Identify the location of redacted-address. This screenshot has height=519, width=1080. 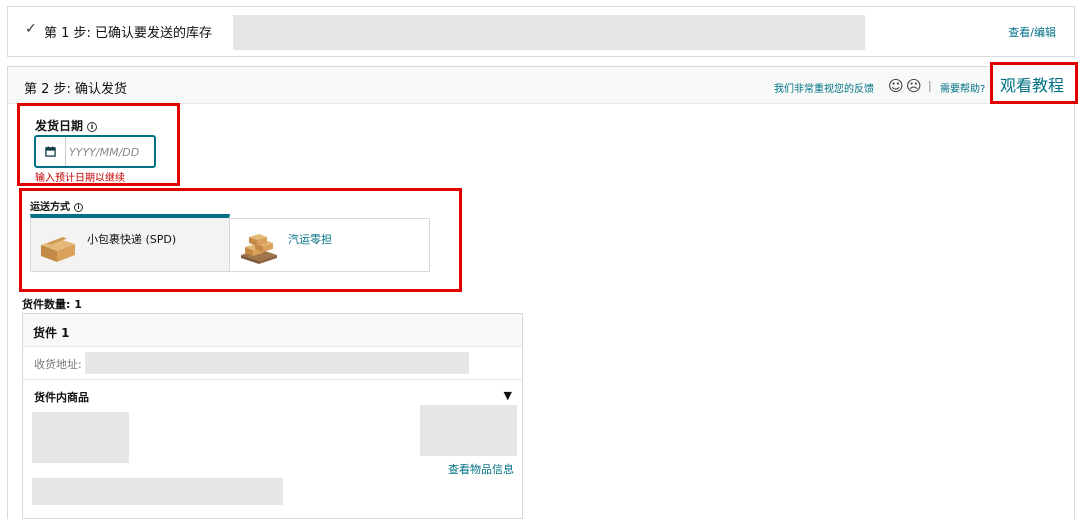
(277, 363).